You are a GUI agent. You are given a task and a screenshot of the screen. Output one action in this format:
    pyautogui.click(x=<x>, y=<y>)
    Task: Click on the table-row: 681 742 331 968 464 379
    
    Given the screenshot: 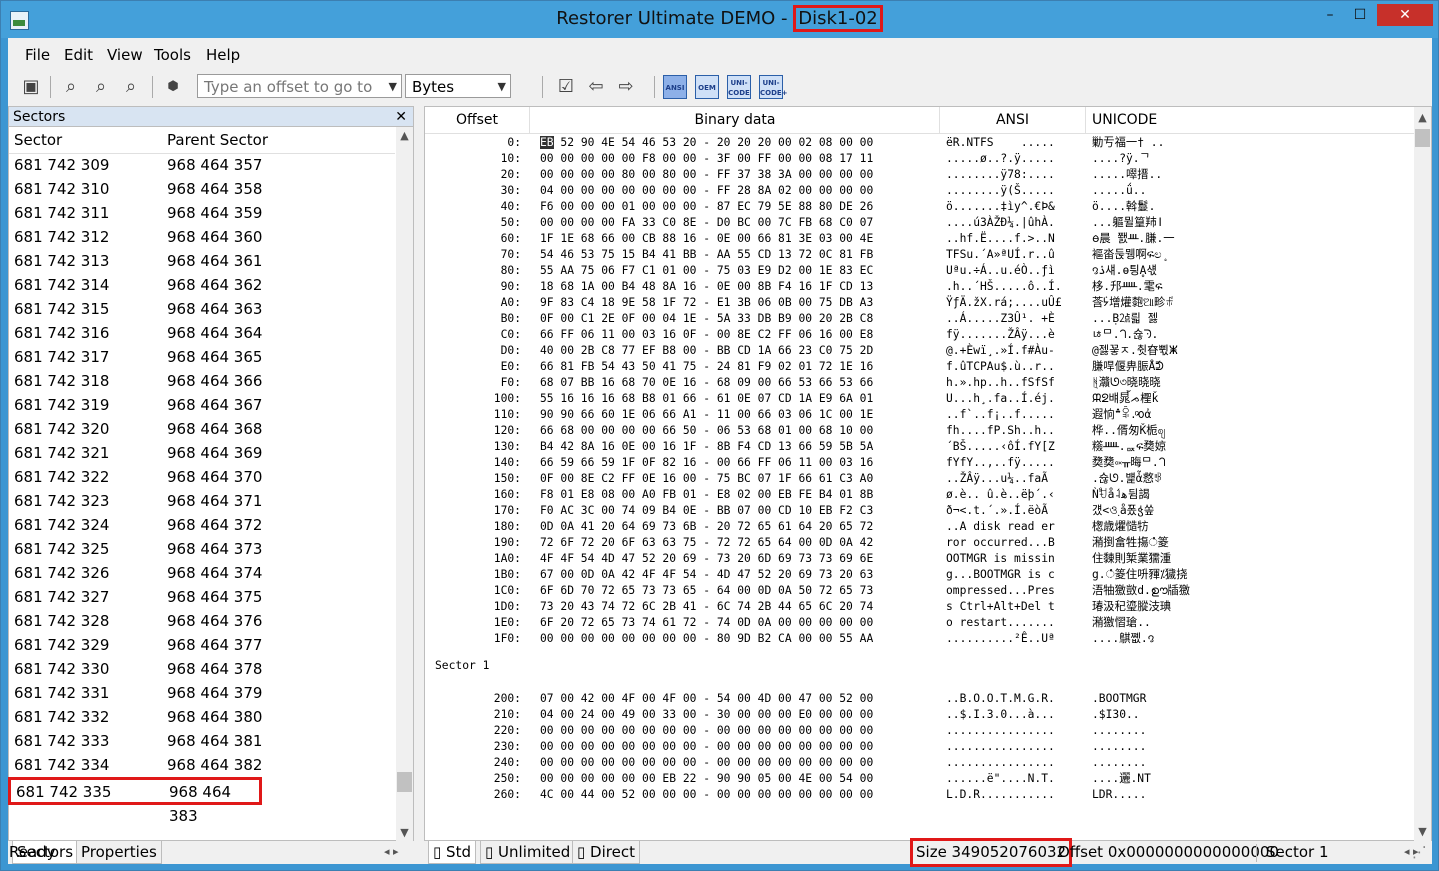 What is the action you would take?
    pyautogui.click(x=202, y=693)
    